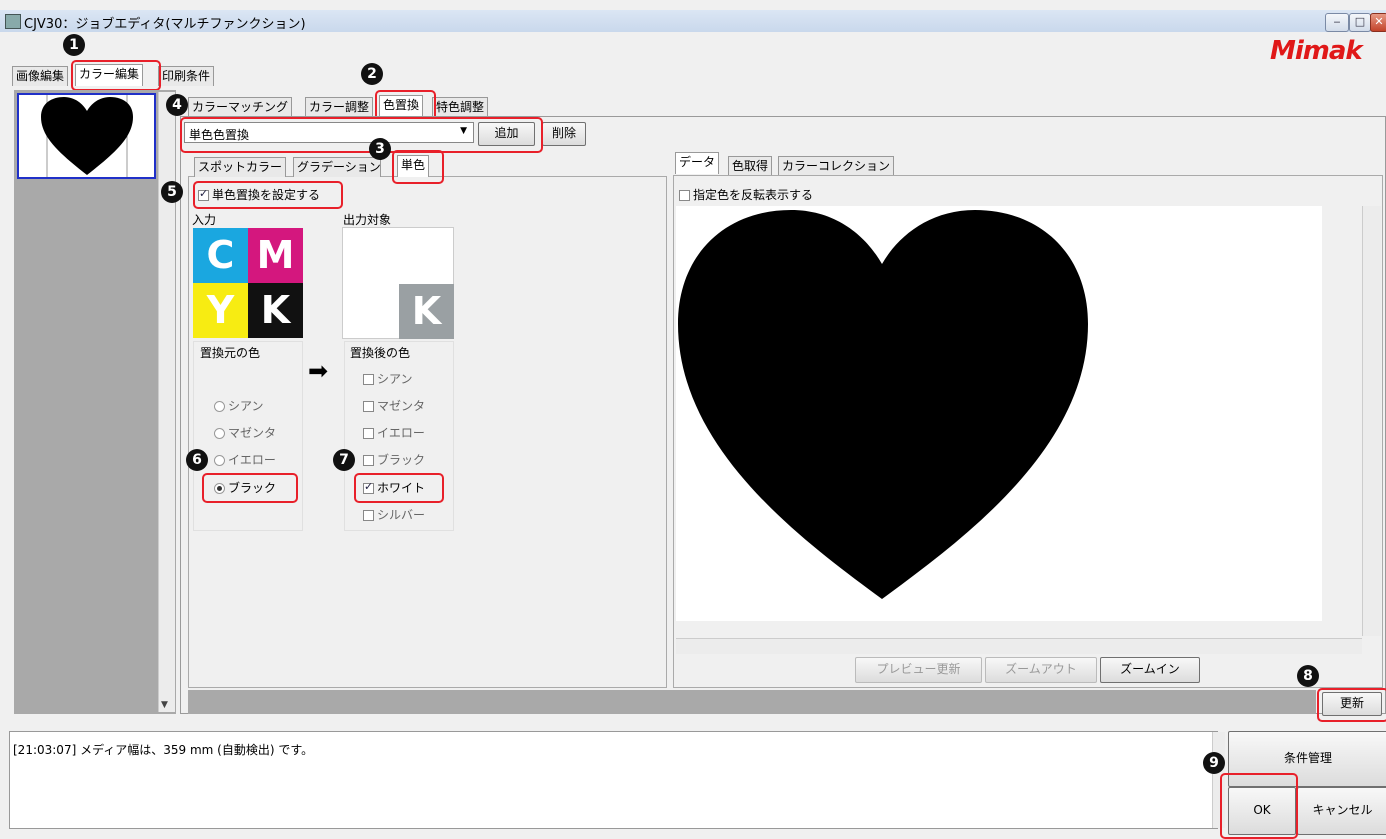  Describe the element at coordinates (388, 378) in the screenshot. I see `target-option-cyan: シアン` at that location.